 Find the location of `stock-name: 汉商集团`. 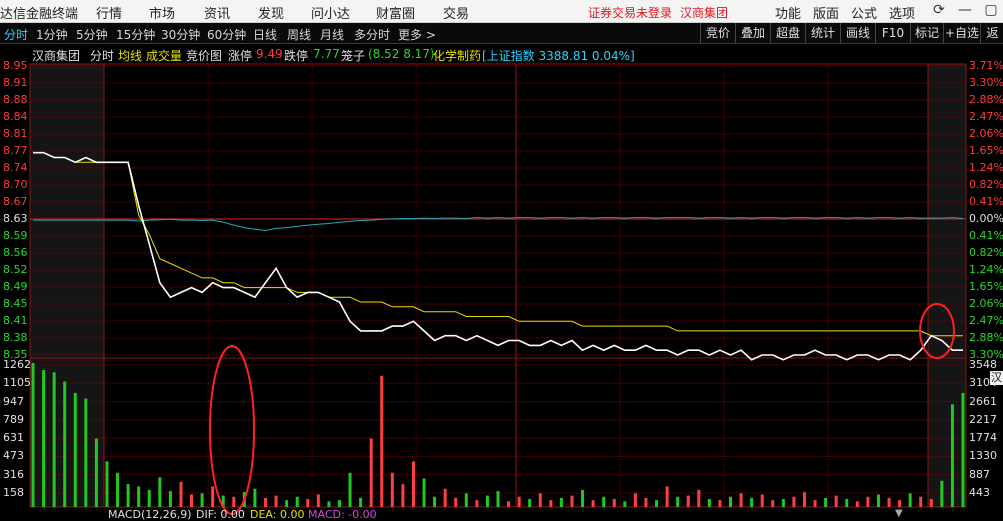

stock-name: 汉商集团 is located at coordinates (56, 56).